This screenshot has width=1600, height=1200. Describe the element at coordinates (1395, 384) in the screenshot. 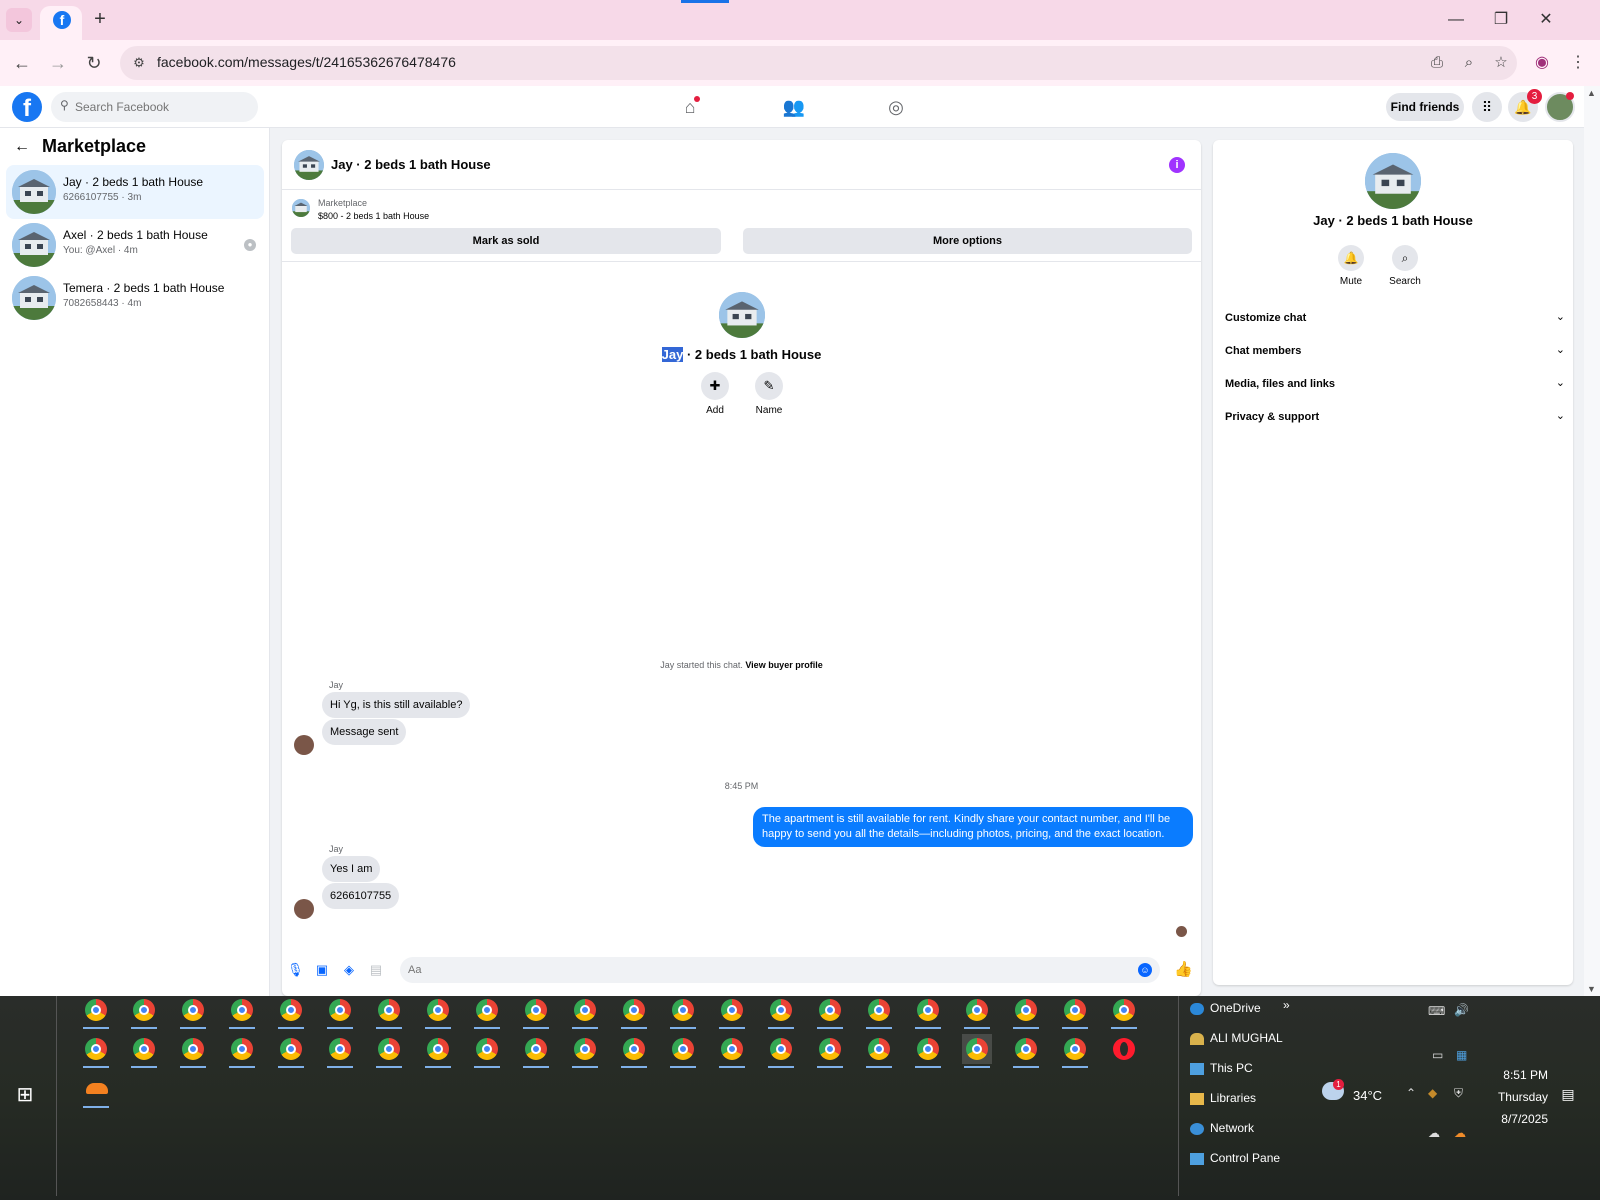

I see `section-media-files-links: Media, files and links ⌄` at that location.